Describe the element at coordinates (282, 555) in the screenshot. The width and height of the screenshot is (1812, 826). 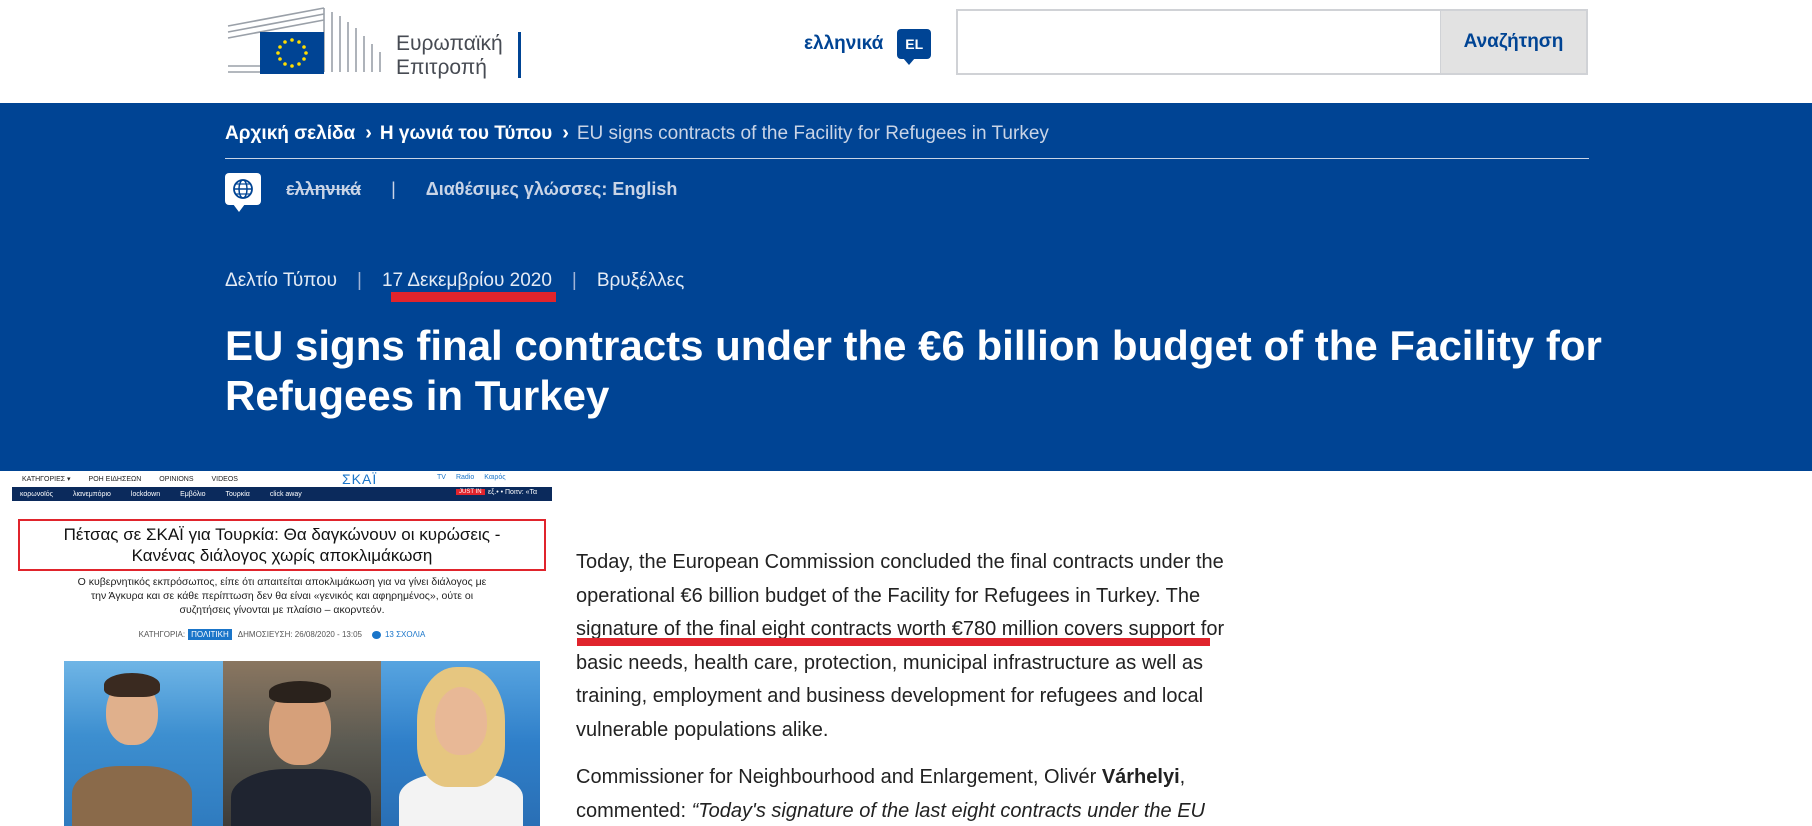
I see `skai-title-line-2: Κανένας διάλογος χωρίς αποκλιμάκωση` at that location.